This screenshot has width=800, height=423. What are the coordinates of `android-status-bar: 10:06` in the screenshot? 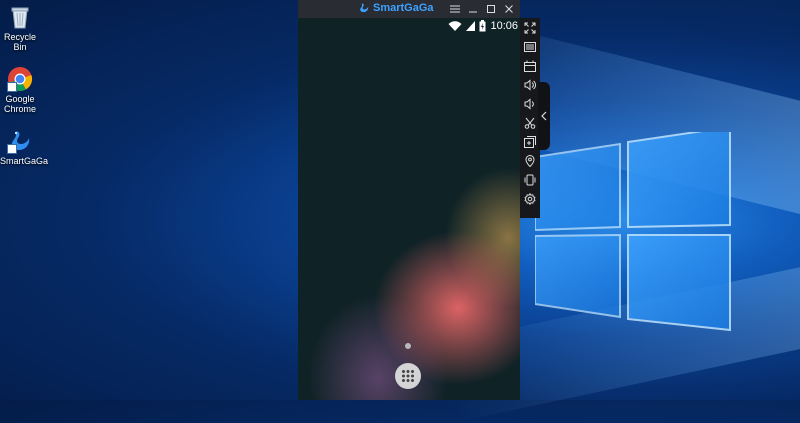 It's located at (483, 26).